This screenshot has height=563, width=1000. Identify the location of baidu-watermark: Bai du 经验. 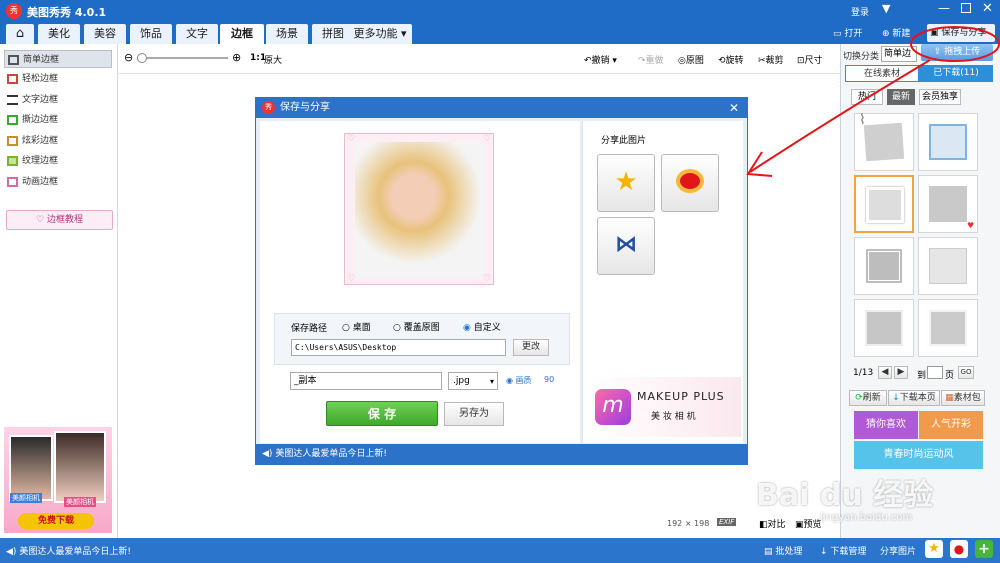
(845, 495).